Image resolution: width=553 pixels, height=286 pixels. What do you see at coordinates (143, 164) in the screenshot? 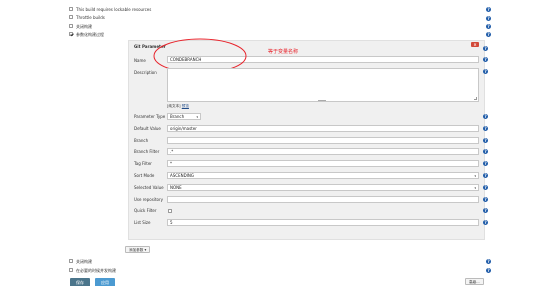
I see `tag-filter-label: Tag Filter` at bounding box center [143, 164].